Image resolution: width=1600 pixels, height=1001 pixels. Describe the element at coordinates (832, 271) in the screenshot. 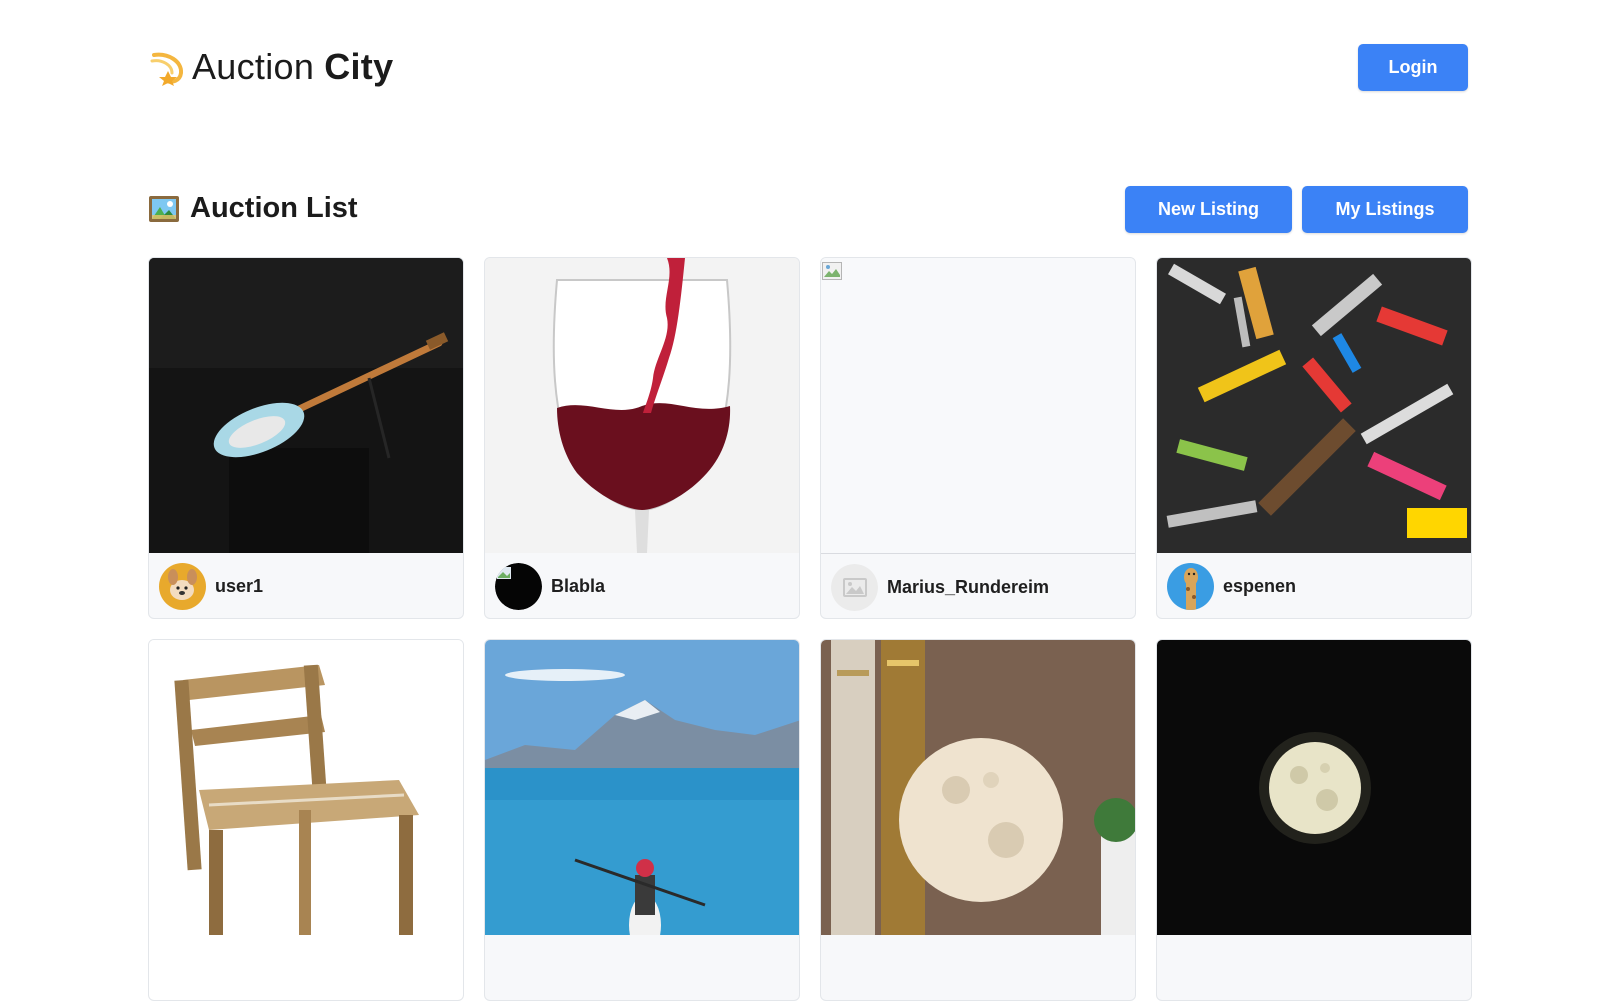

I see `broken-image-icon` at that location.